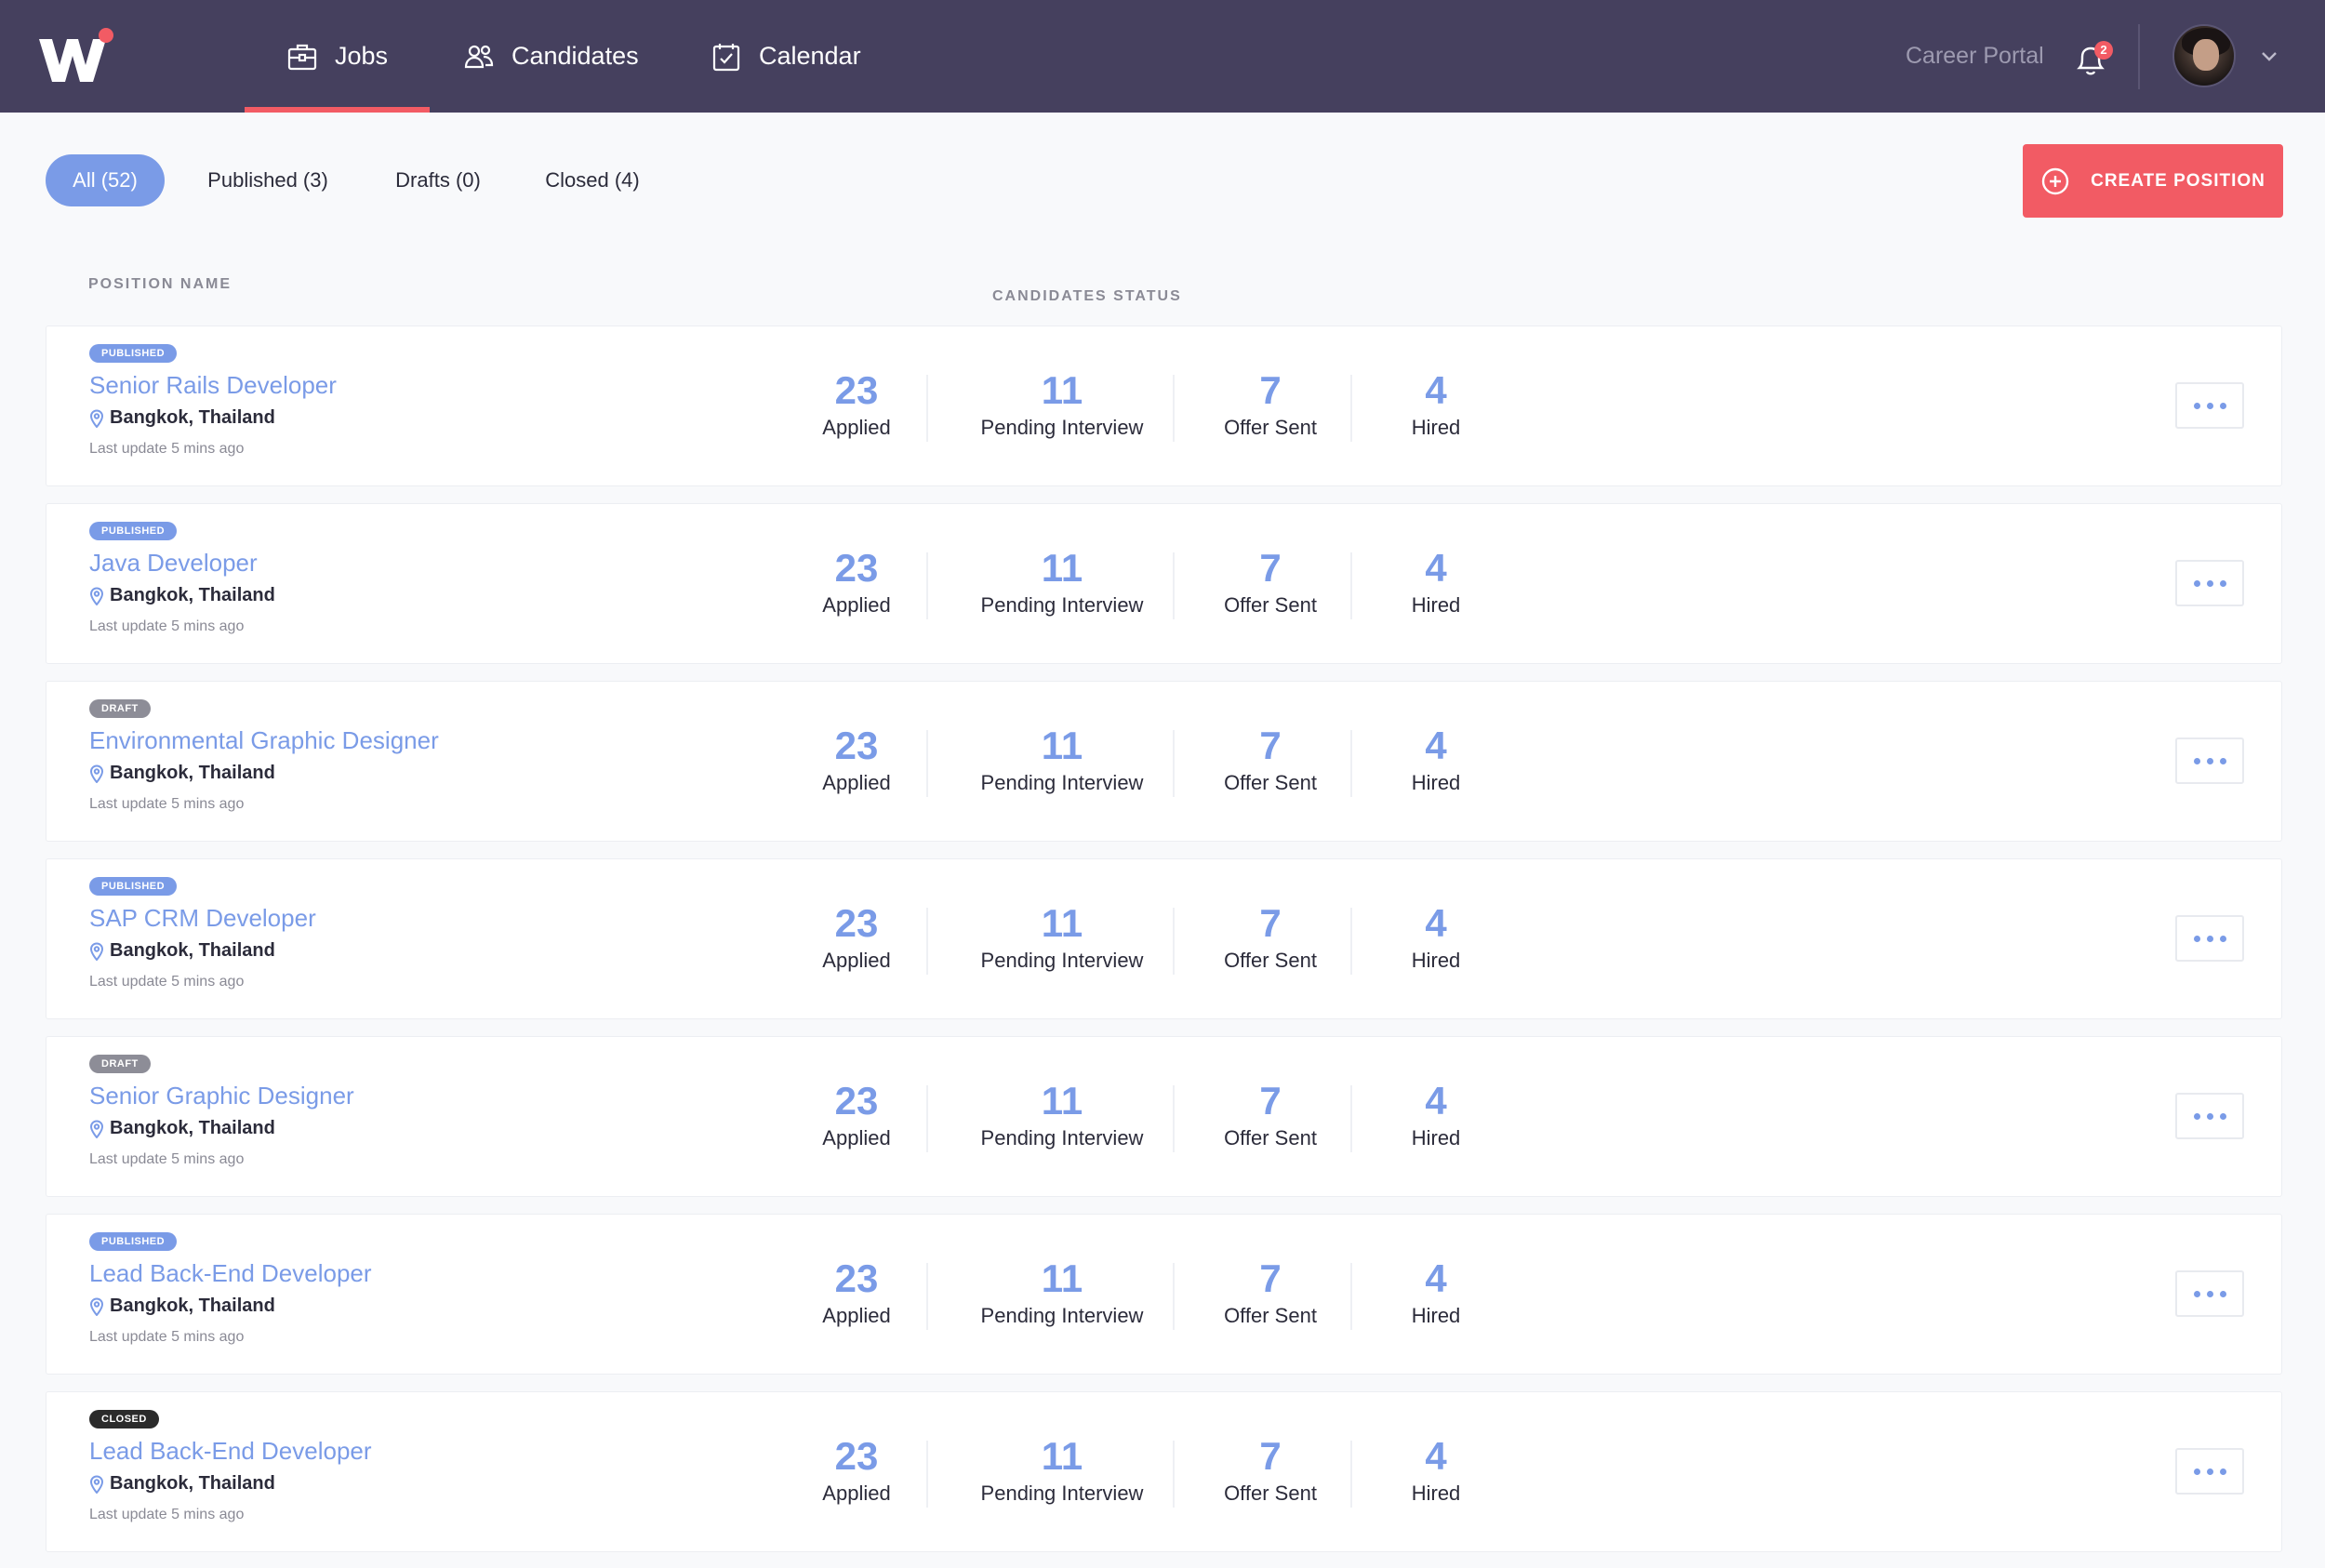  What do you see at coordinates (77, 57) in the screenshot?
I see `workable-logo-icon` at bounding box center [77, 57].